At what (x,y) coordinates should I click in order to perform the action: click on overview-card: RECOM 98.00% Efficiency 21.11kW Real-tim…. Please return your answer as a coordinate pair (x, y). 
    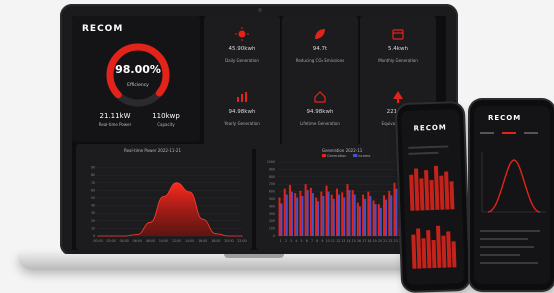
    Looking at the image, I should click on (136, 79).